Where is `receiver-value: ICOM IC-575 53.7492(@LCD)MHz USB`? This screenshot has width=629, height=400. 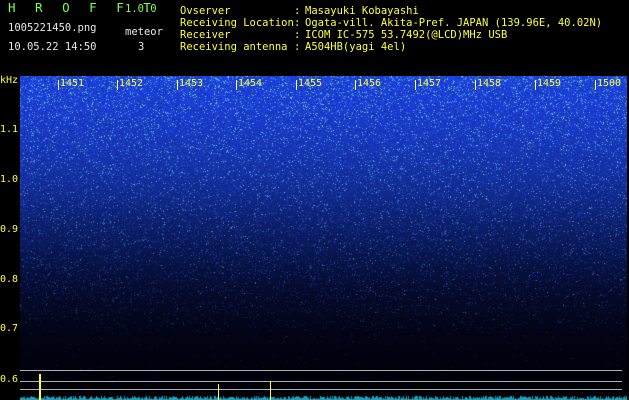
receiver-value: ICOM IC-575 53.7492(@LCD)MHz USB is located at coordinates (406, 35).